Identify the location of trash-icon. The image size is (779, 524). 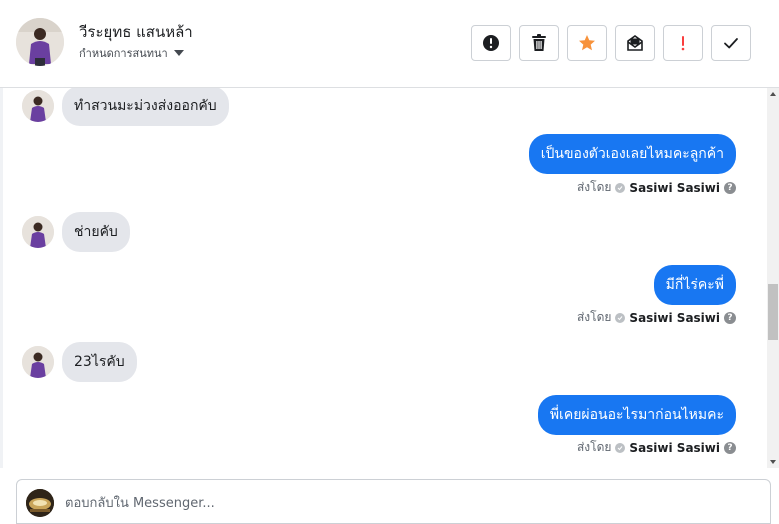
(539, 42).